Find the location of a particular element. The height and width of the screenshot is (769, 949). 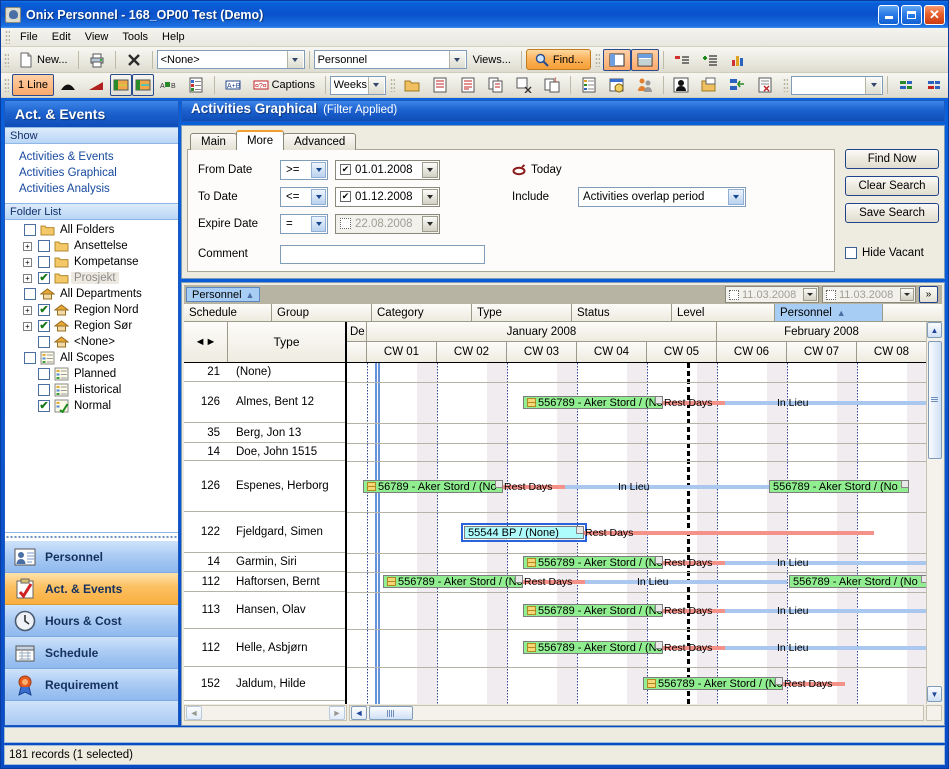

close-button: ✕ is located at coordinates (934, 14).